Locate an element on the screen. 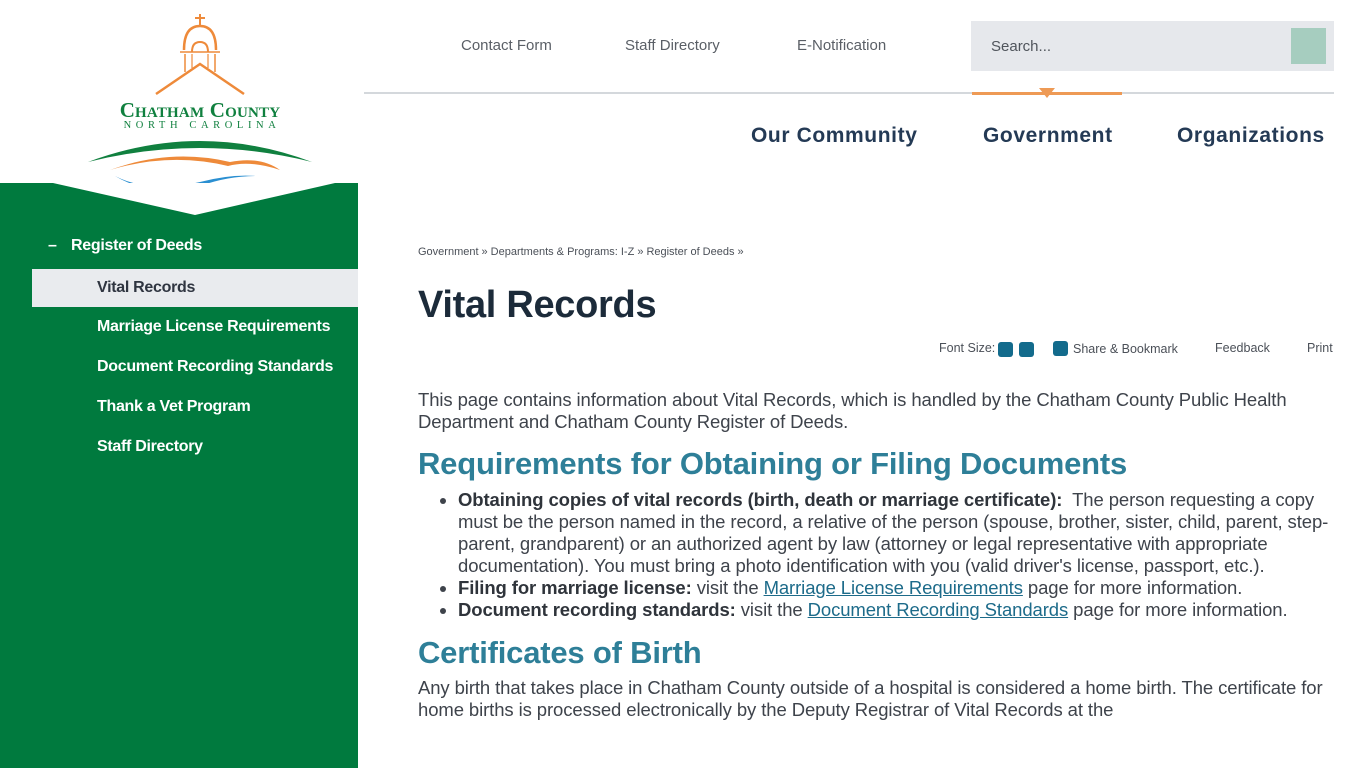 The width and height of the screenshot is (1366, 768). logo-wordmark: Chatham County North Carolina is located at coordinates (200, 116).